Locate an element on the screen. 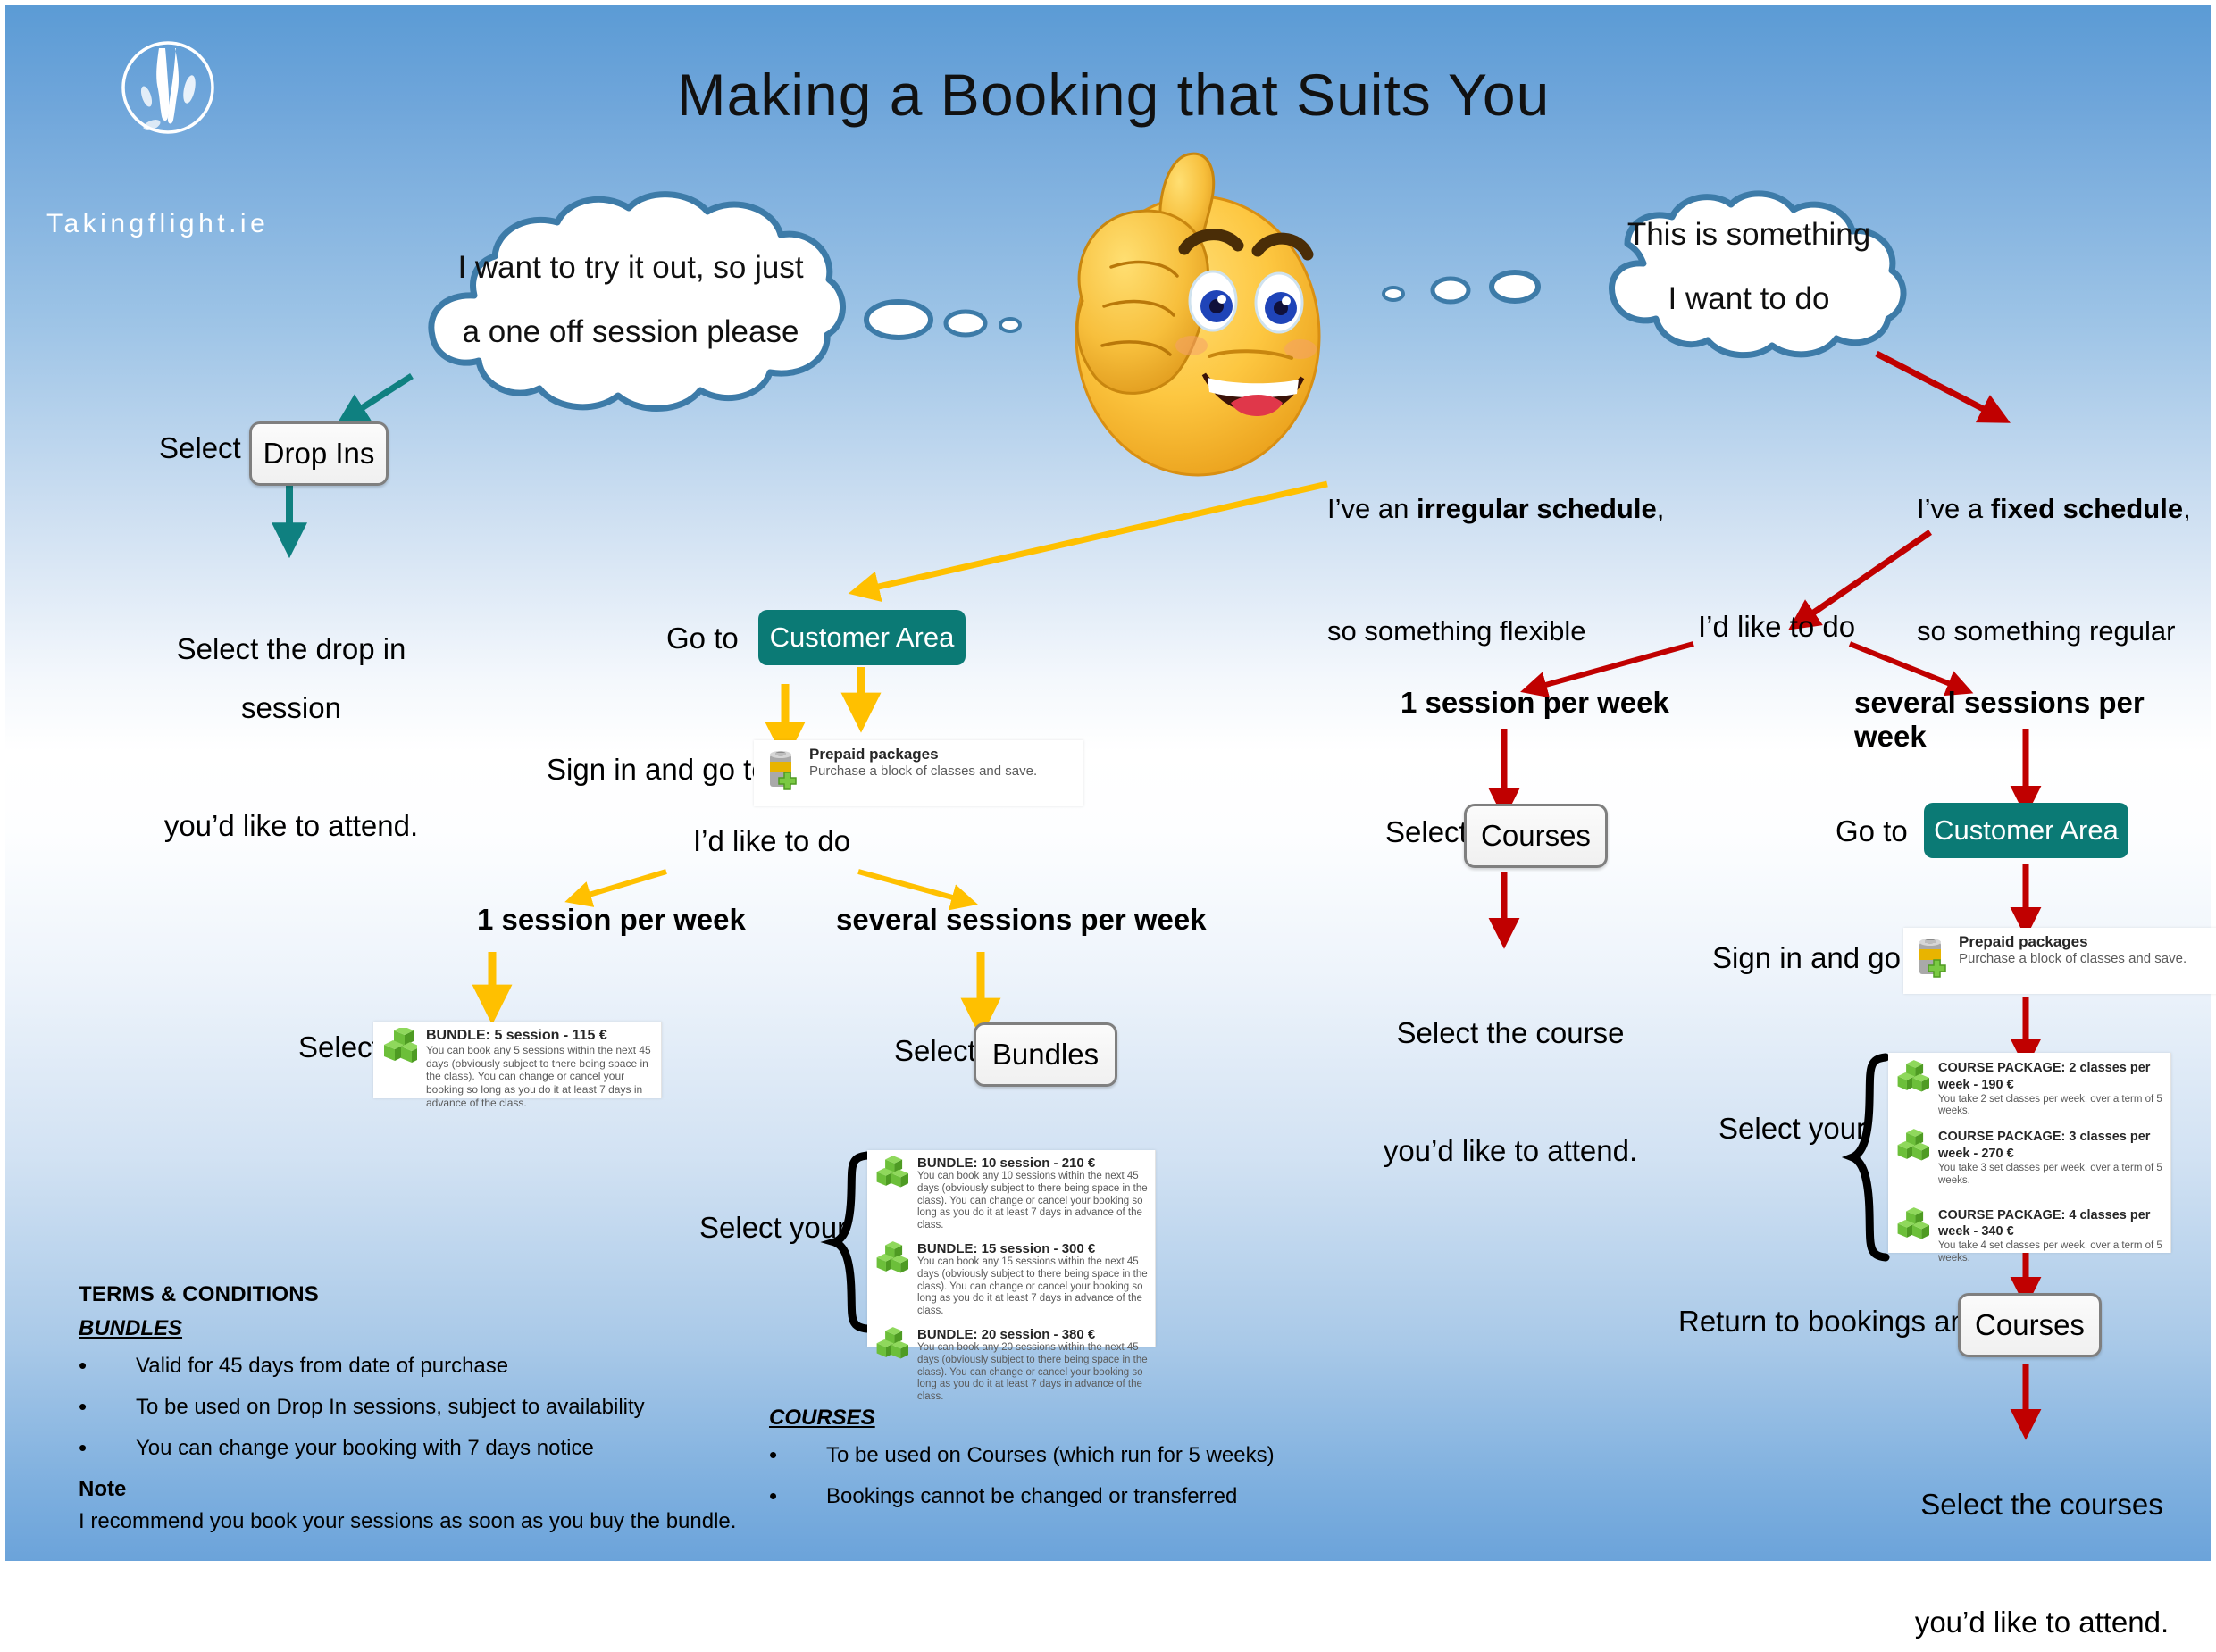  mid-signin-label: Sign in and go to is located at coordinates (657, 769).